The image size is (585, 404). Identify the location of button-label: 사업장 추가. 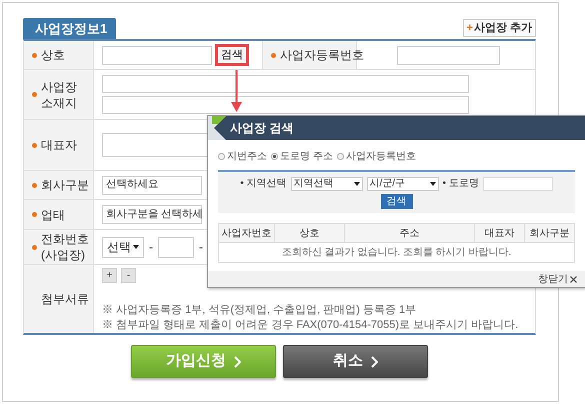
(503, 28).